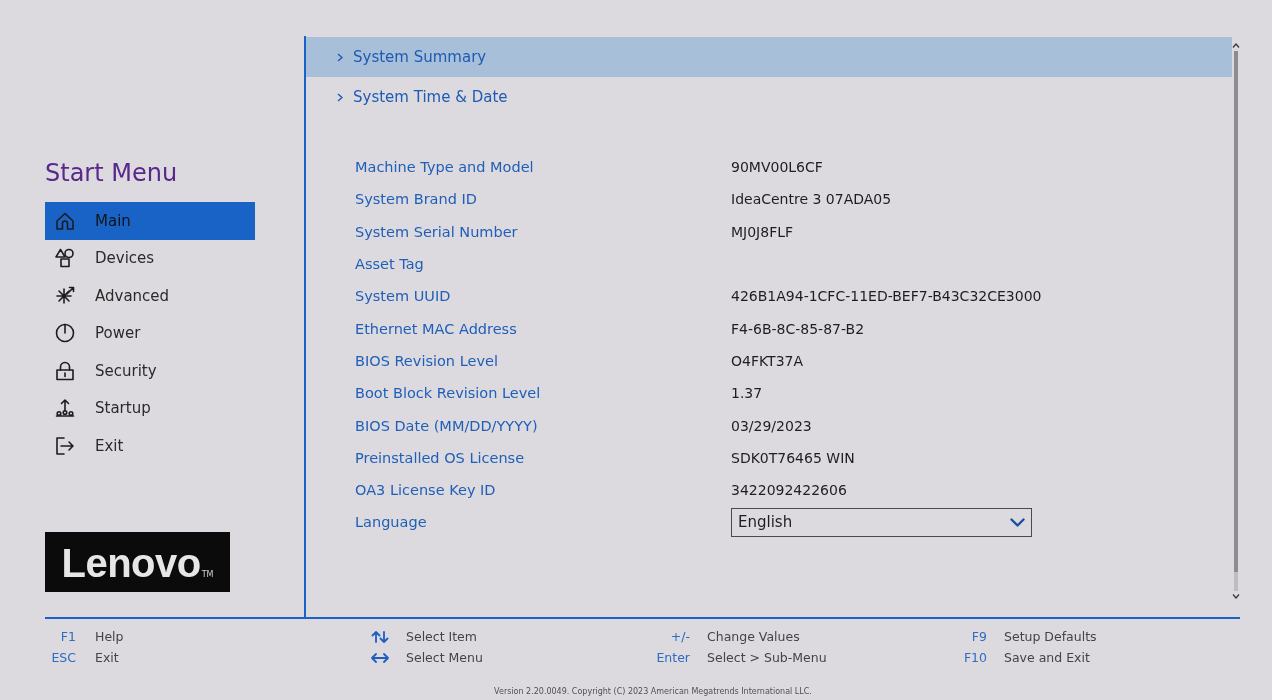  Describe the element at coordinates (107, 657) in the screenshot. I see `key-action: Exit` at that location.